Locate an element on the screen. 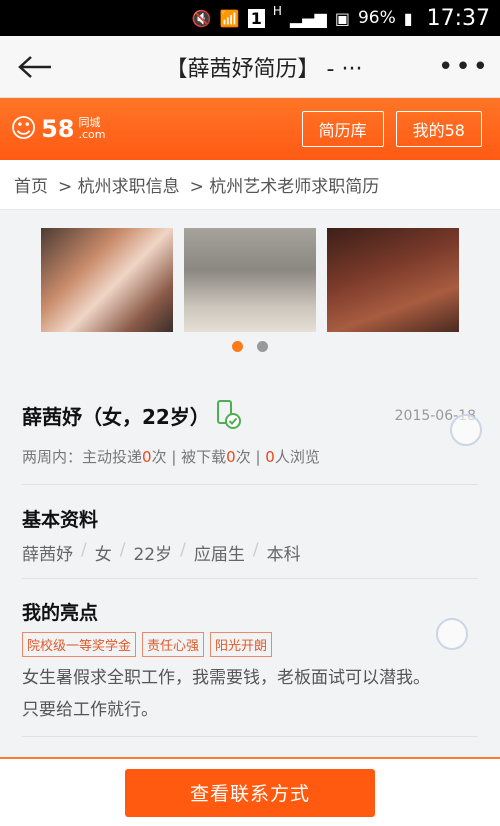 This screenshot has width=500, height=826. carousel-indicator is located at coordinates (250, 346).